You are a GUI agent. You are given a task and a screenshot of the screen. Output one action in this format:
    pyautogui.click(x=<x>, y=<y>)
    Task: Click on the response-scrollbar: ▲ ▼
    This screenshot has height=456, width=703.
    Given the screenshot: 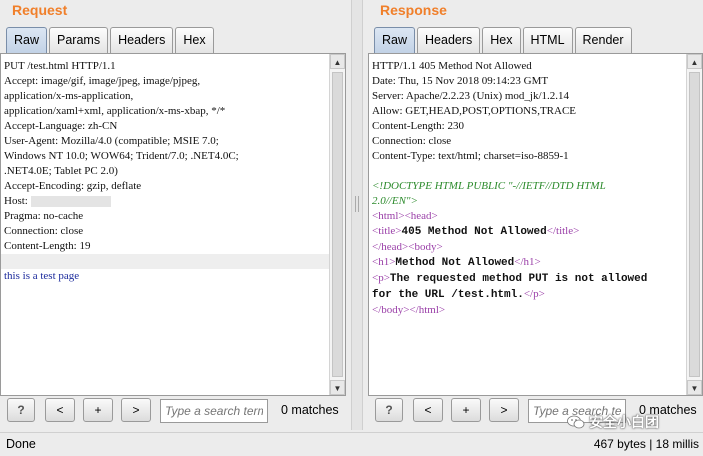 What is the action you would take?
    pyautogui.click(x=694, y=224)
    